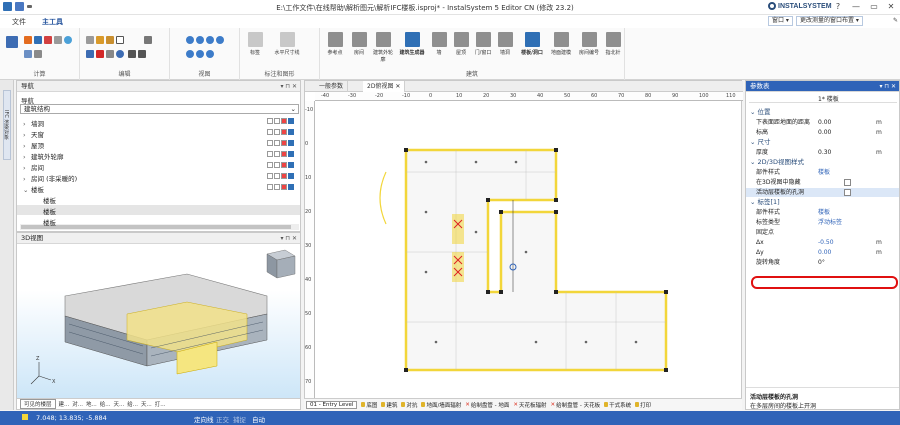 This screenshot has width=900, height=425. I want to click on tree-item: › 房间, so click(158, 166).